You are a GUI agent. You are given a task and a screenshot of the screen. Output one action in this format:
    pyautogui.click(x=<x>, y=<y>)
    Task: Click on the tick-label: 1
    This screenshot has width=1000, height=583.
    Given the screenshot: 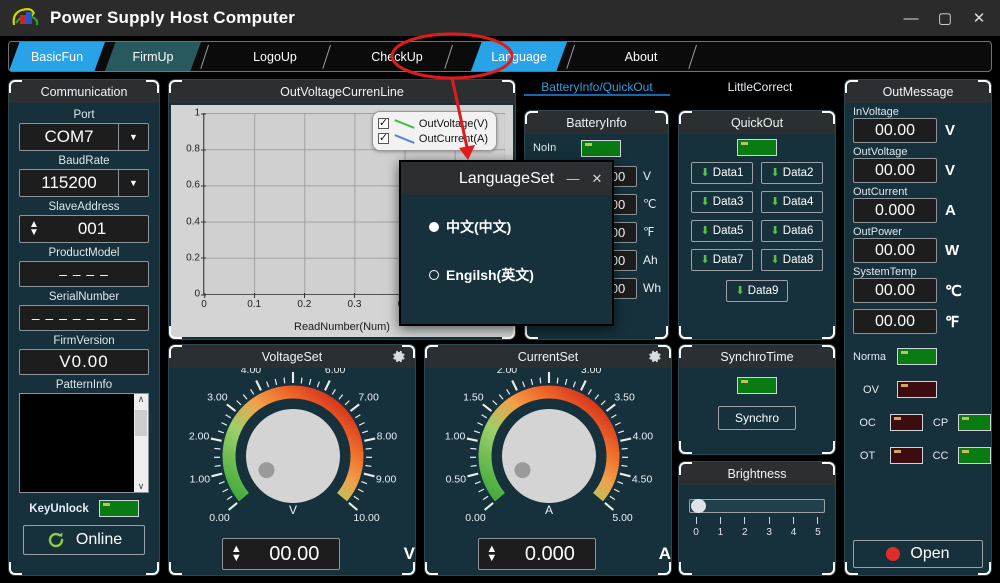 What is the action you would take?
    pyautogui.click(x=720, y=532)
    